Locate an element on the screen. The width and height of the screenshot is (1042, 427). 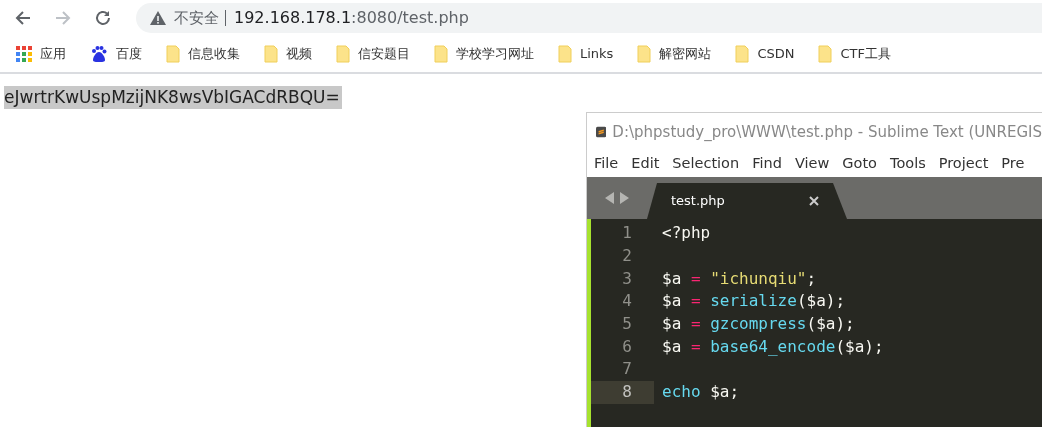
line-number: 5 is located at coordinates (627, 324).